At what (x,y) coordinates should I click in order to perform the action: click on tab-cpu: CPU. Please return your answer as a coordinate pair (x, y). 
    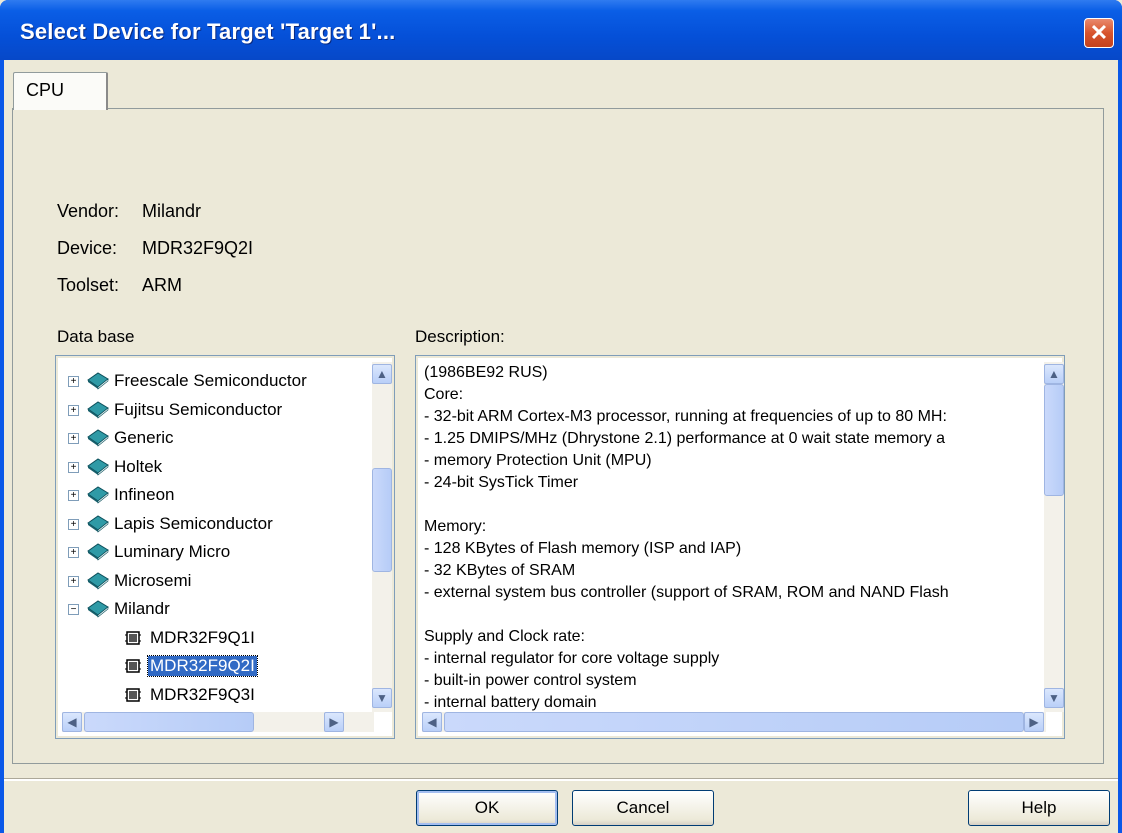
    Looking at the image, I should click on (60, 91).